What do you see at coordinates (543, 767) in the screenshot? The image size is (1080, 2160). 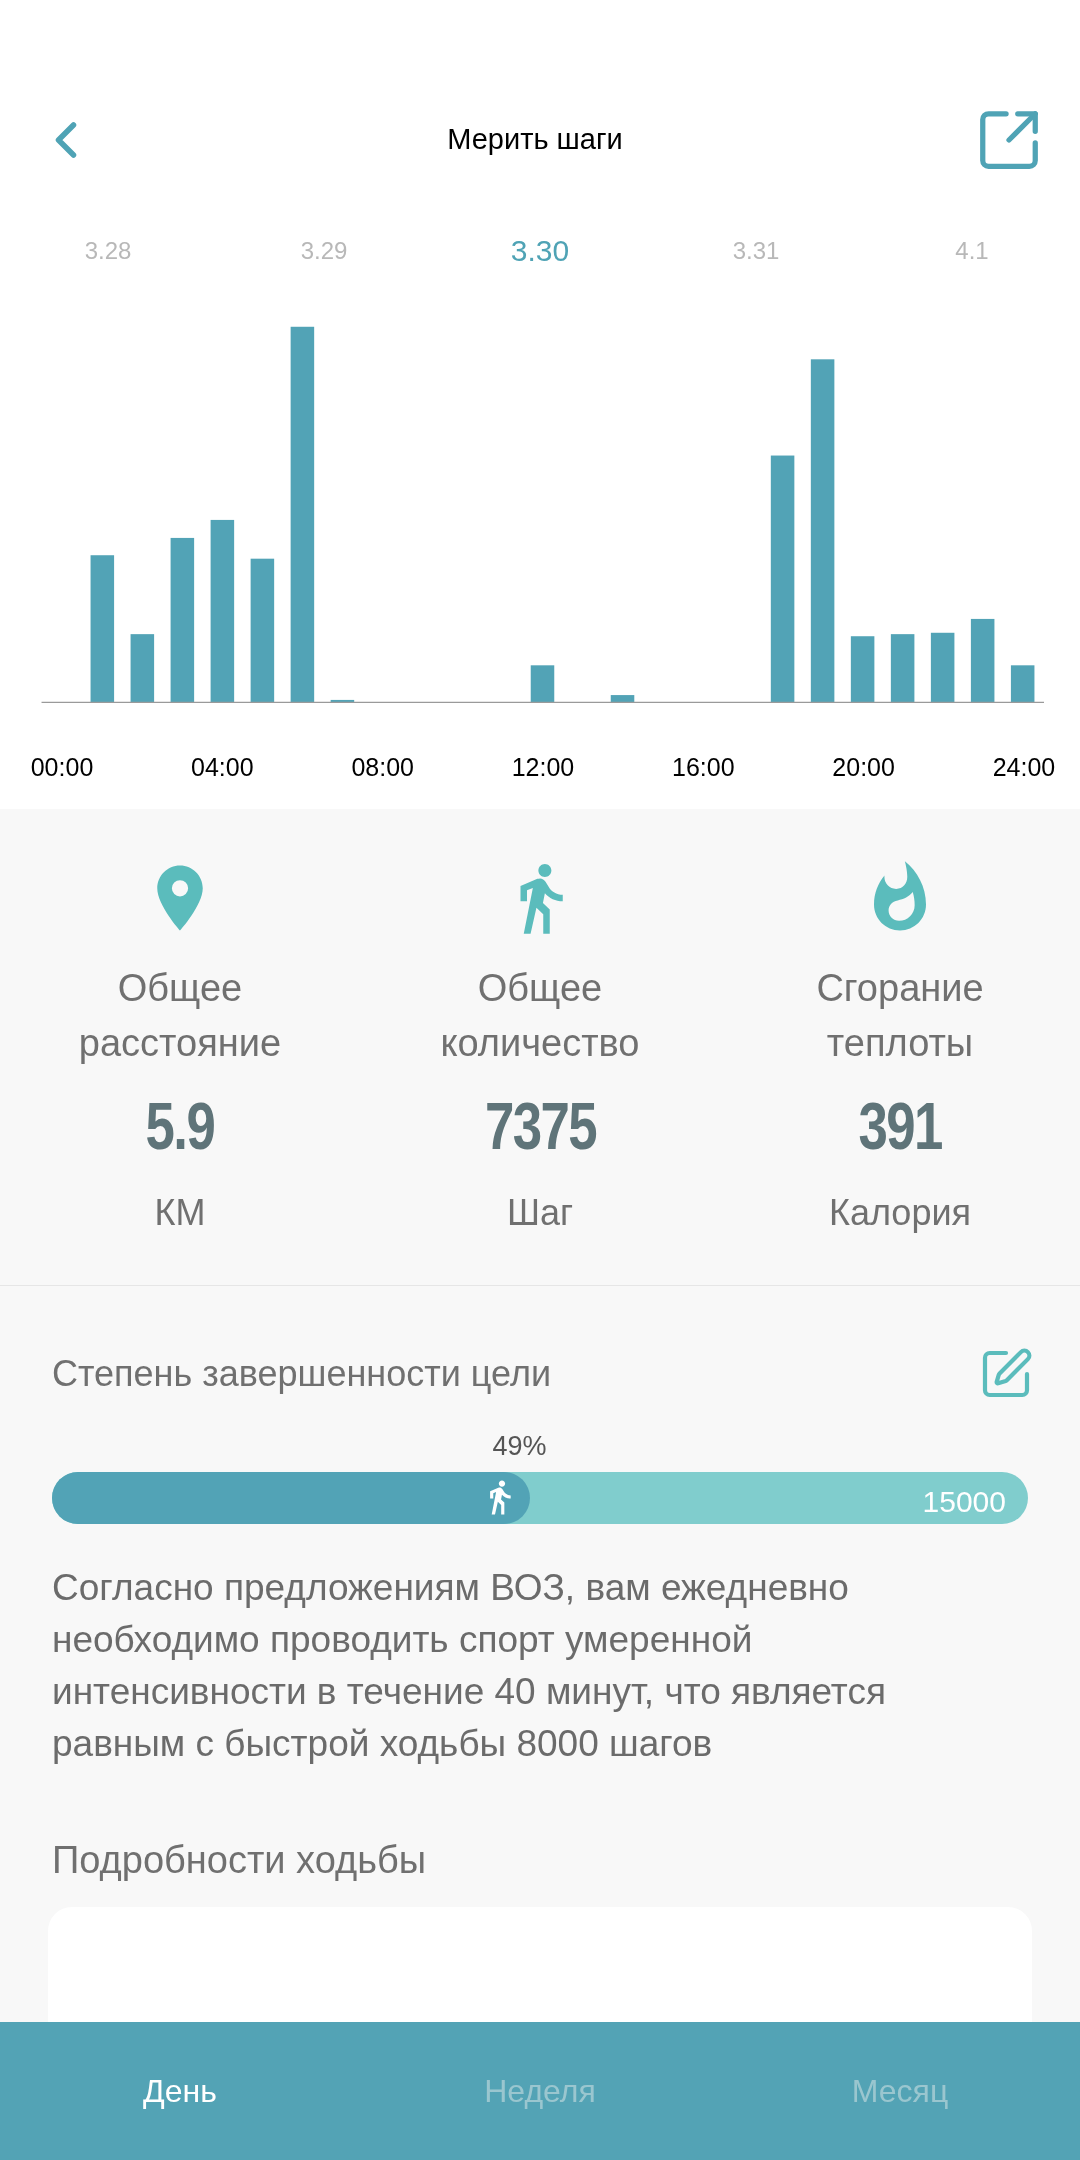 I see `axis-label: 12:00` at bounding box center [543, 767].